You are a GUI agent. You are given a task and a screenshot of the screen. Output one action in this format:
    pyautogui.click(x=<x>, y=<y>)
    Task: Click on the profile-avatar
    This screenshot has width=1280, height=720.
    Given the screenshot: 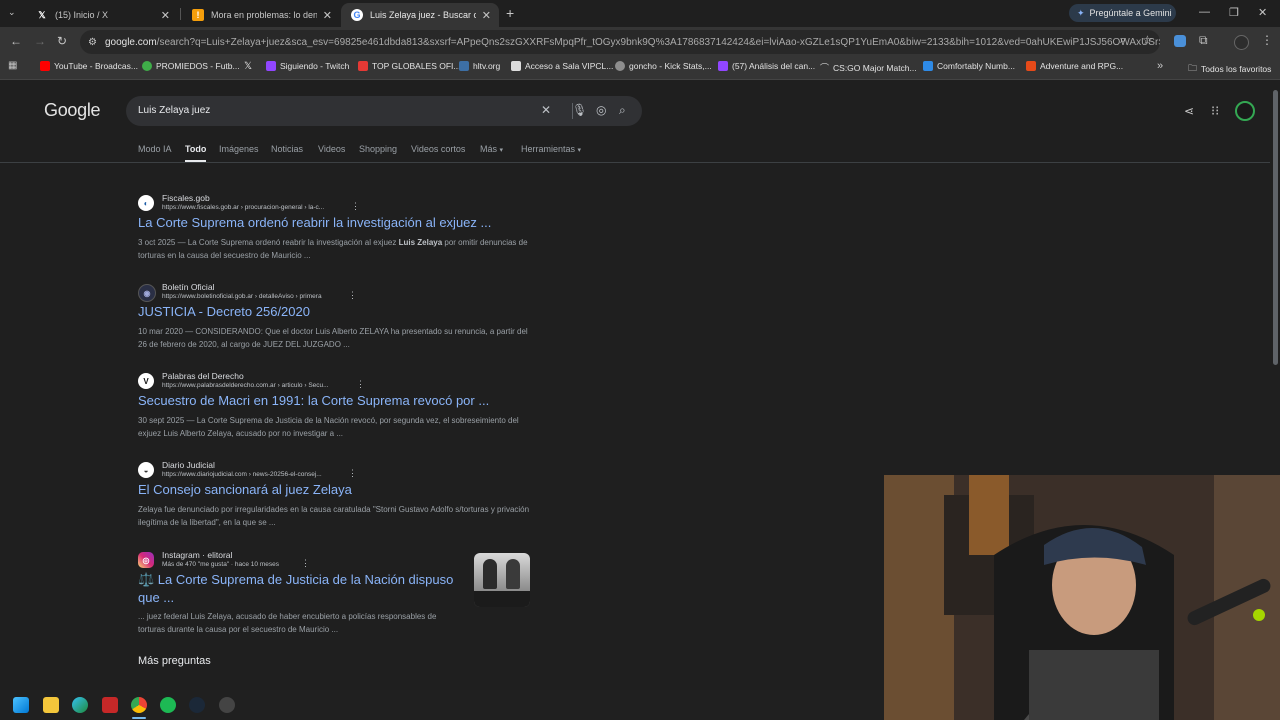 What is the action you would take?
    pyautogui.click(x=1241, y=42)
    